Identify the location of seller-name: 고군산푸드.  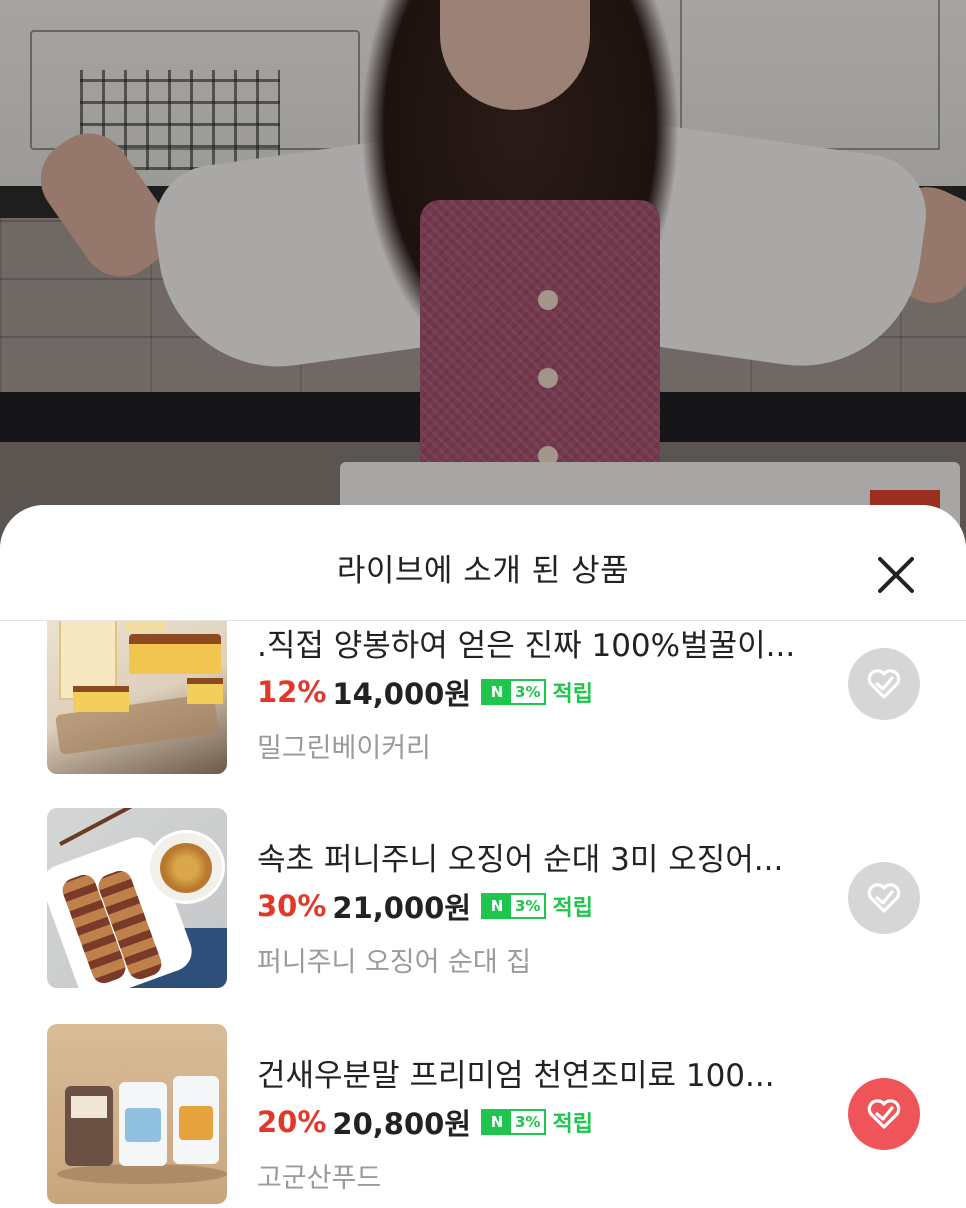
(319, 1175).